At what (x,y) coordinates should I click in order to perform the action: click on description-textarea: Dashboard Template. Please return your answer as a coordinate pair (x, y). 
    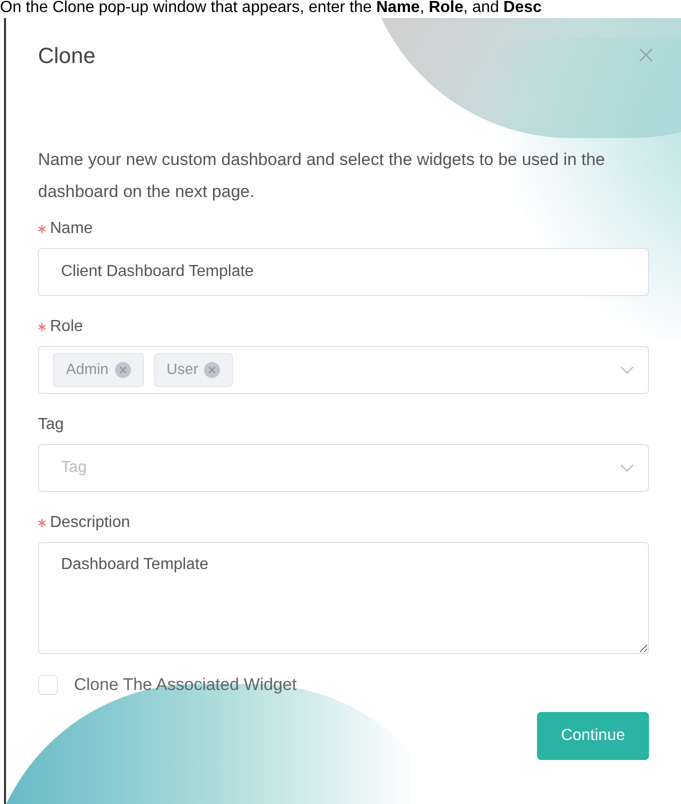
    Looking at the image, I should click on (343, 598).